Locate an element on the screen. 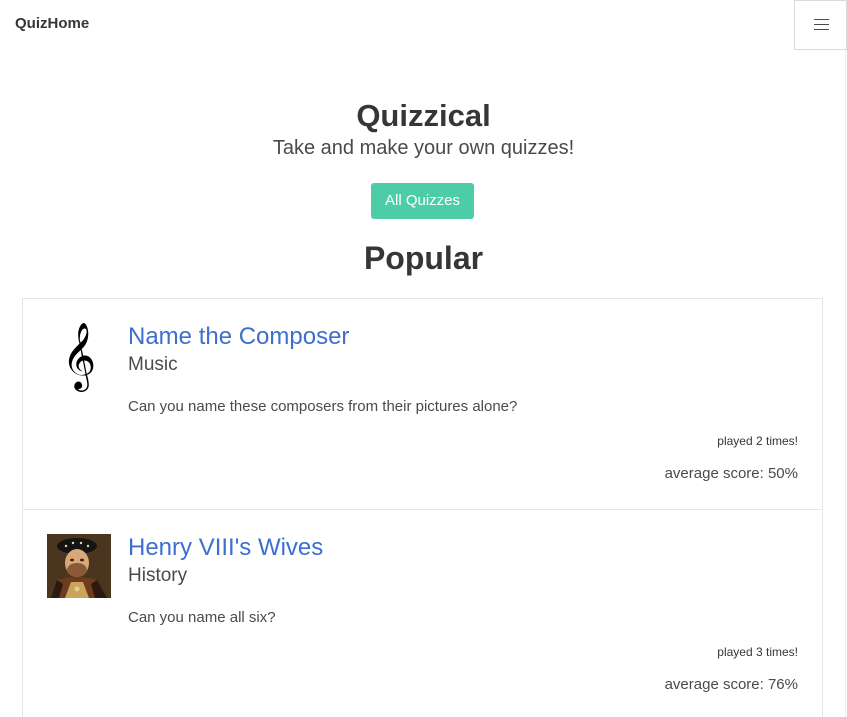 The height and width of the screenshot is (717, 847). portrait-image is located at coordinates (79, 566).